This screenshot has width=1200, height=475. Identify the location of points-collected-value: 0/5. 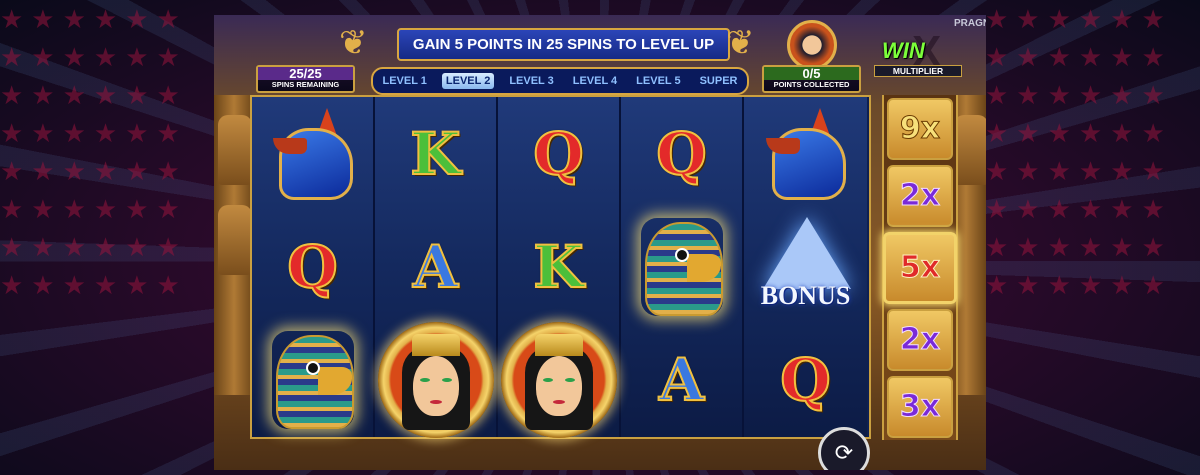
(811, 73).